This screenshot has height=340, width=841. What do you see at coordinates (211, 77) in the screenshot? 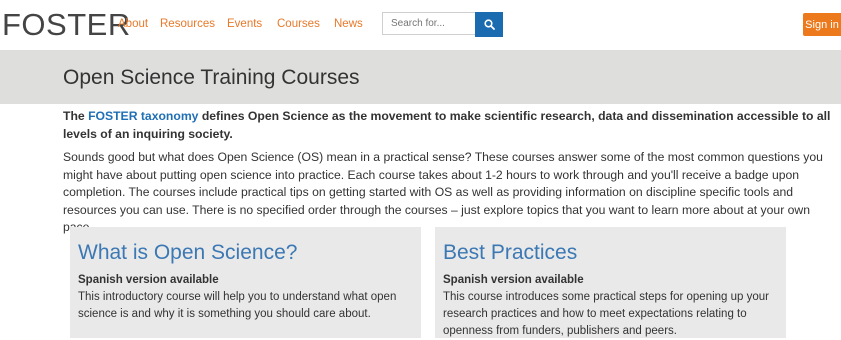
I see `page-title: Open Science Training Courses` at bounding box center [211, 77].